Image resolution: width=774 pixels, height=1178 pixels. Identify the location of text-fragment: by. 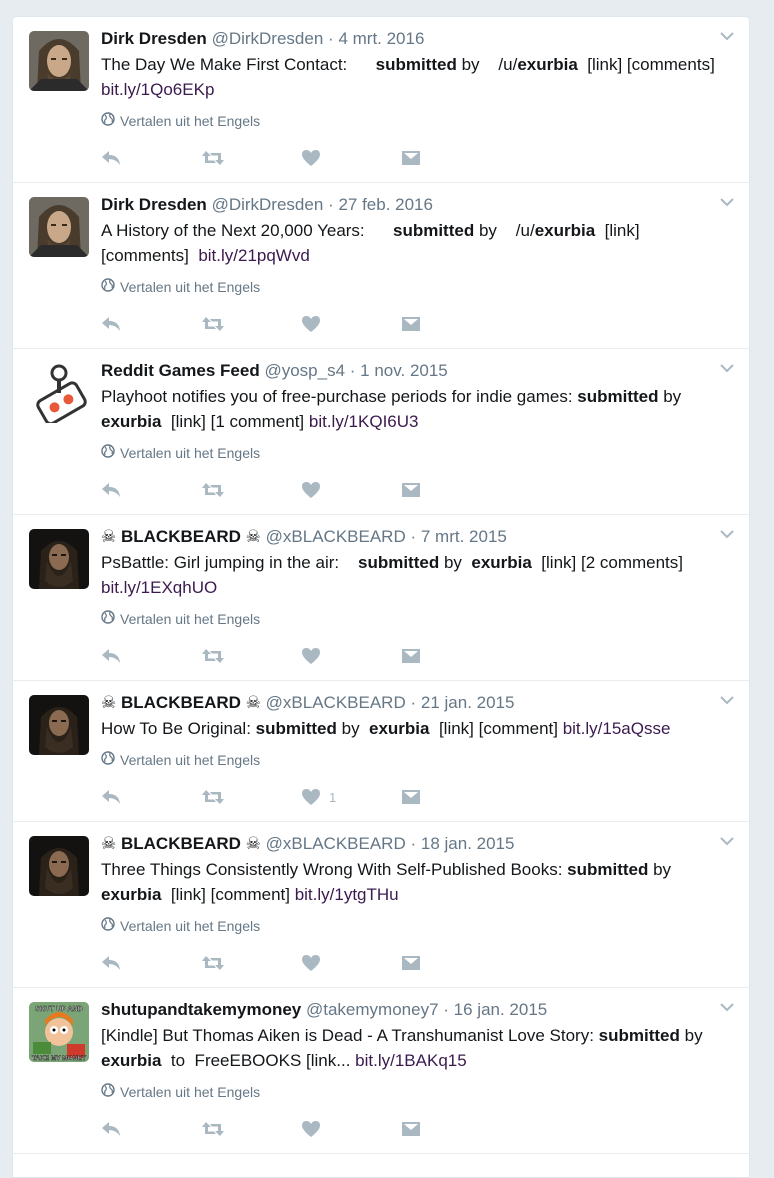
(662, 869).